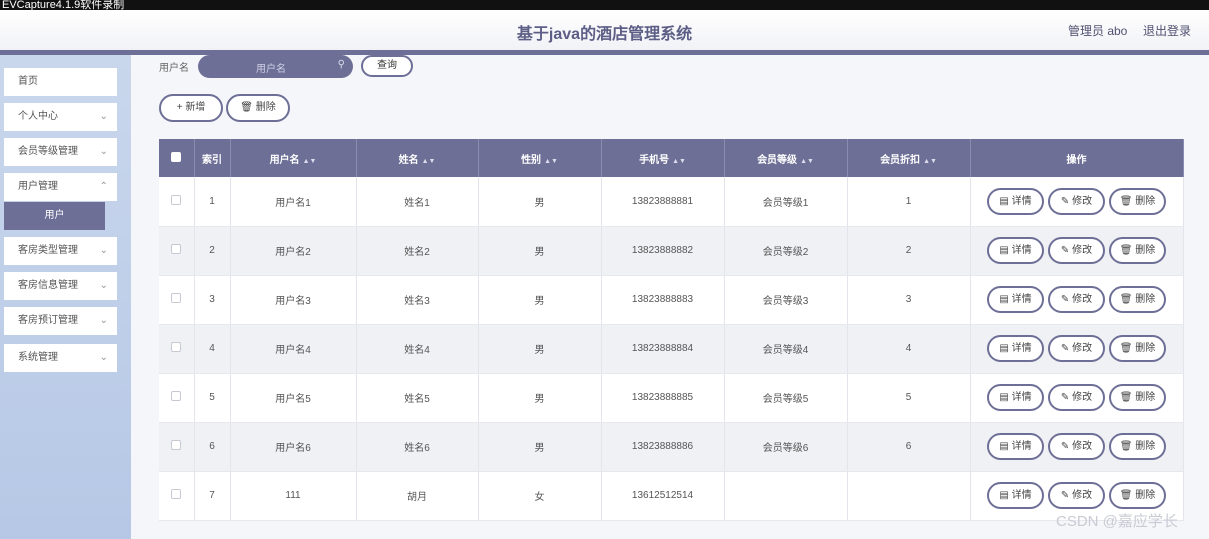 The image size is (1209, 539). Describe the element at coordinates (60, 117) in the screenshot. I see `sidebar-item-profile: 个人中心 ⌄` at that location.